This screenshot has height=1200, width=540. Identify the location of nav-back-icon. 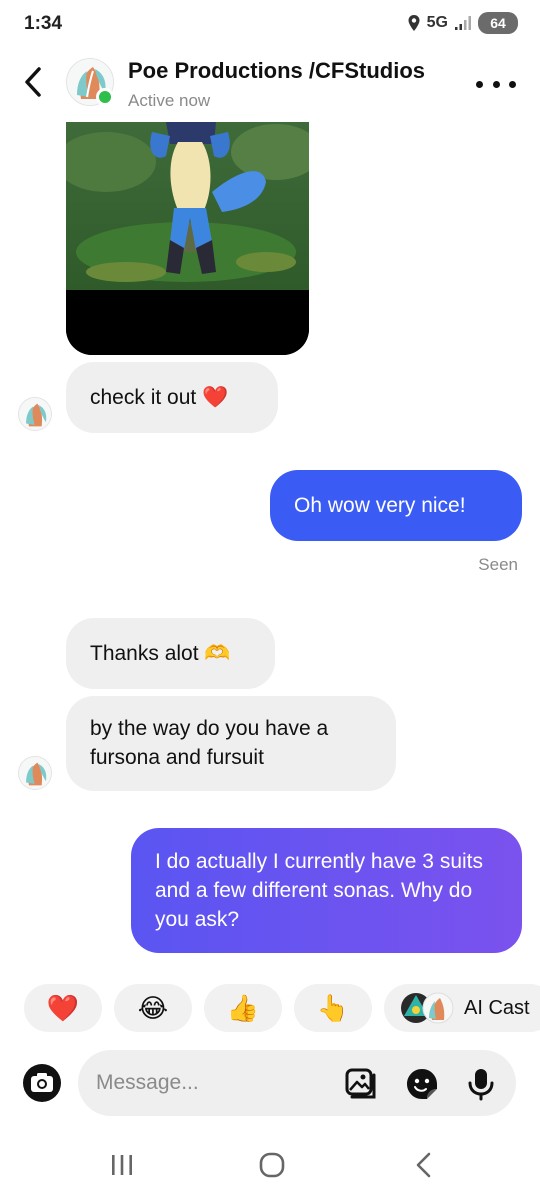
(423, 1165).